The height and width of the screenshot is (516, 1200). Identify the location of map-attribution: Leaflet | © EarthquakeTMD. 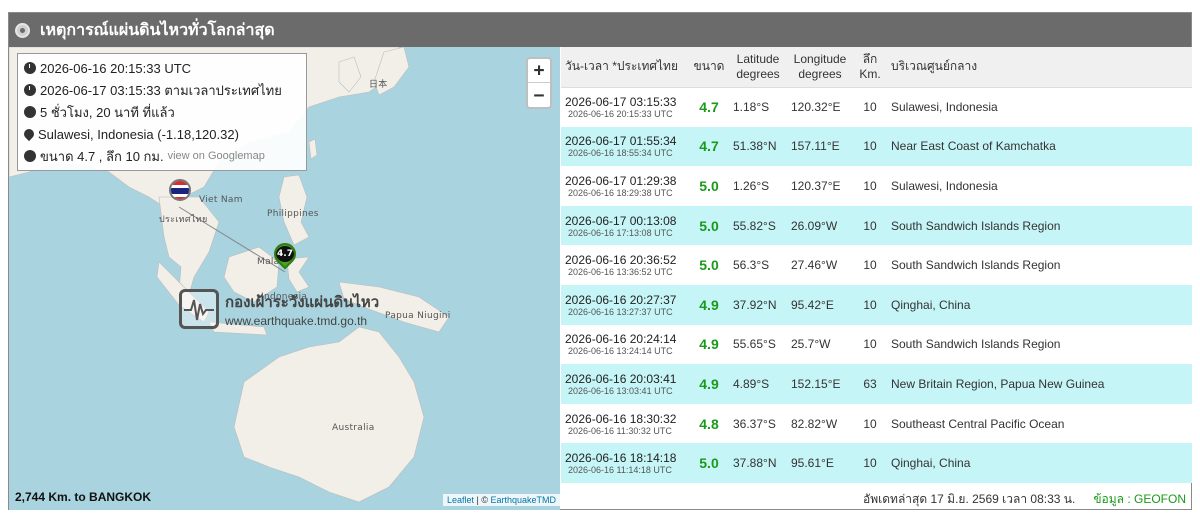
(501, 500).